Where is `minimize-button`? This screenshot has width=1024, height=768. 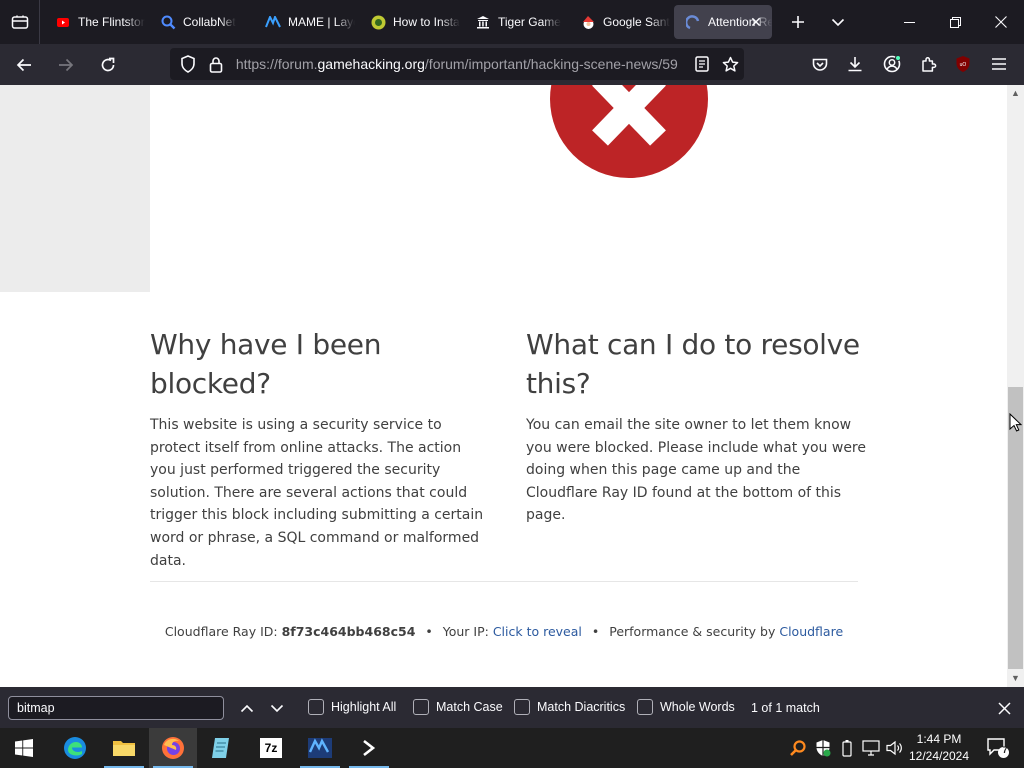
minimize-button is located at coordinates (909, 22).